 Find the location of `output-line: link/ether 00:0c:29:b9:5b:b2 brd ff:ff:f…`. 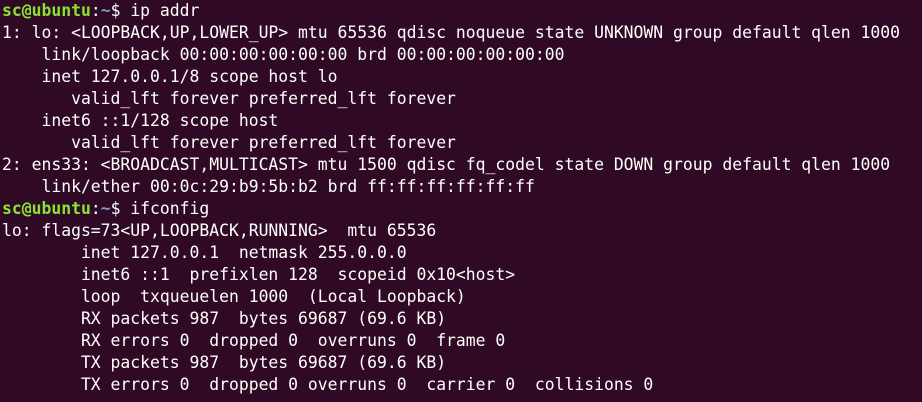

output-line: link/ether 00:0c:29:b9:5b:b2 brd ff:ff:f… is located at coordinates (268, 186).